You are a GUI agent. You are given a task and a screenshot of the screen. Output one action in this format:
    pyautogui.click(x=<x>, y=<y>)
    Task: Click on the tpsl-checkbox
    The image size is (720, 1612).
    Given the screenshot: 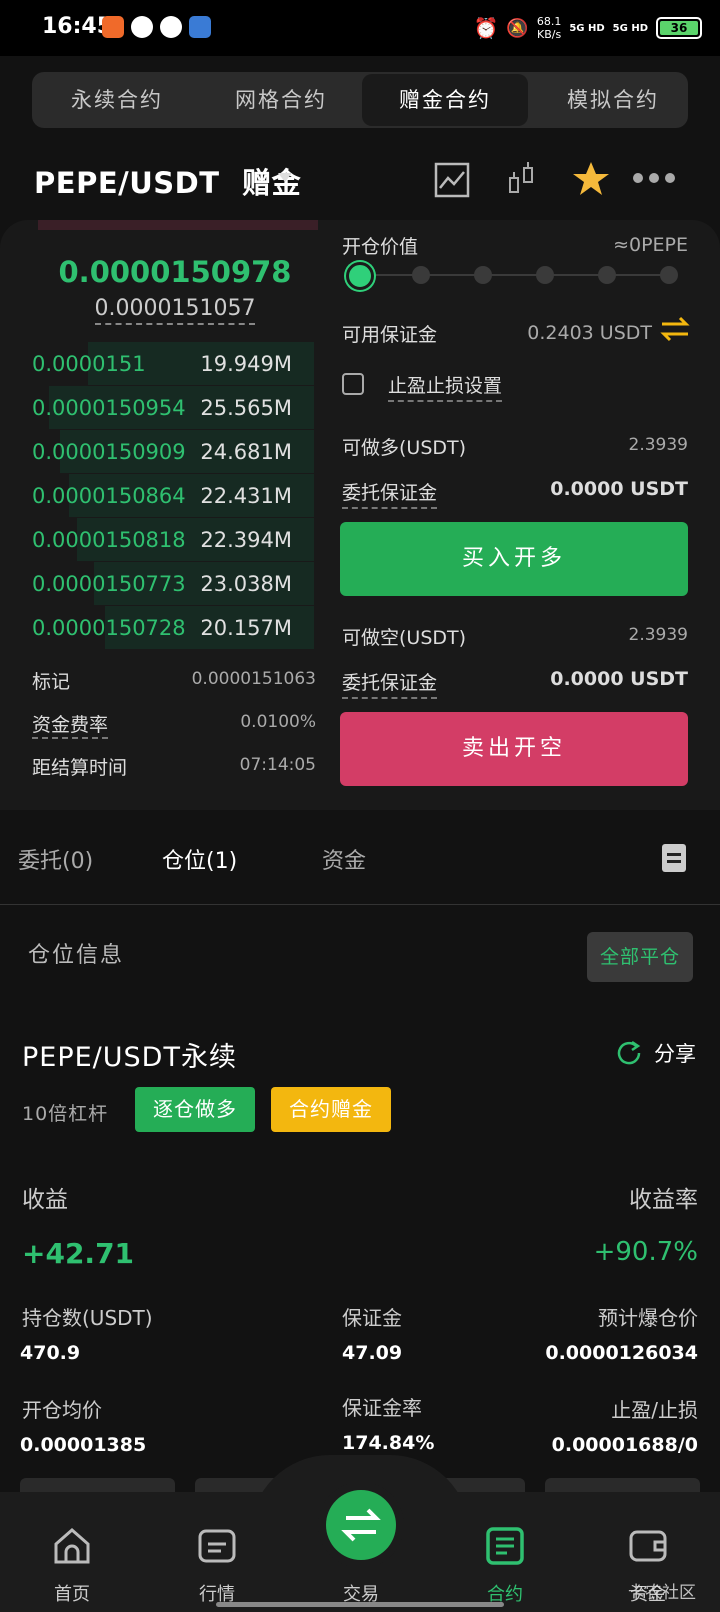 What is the action you would take?
    pyautogui.click(x=353, y=384)
    